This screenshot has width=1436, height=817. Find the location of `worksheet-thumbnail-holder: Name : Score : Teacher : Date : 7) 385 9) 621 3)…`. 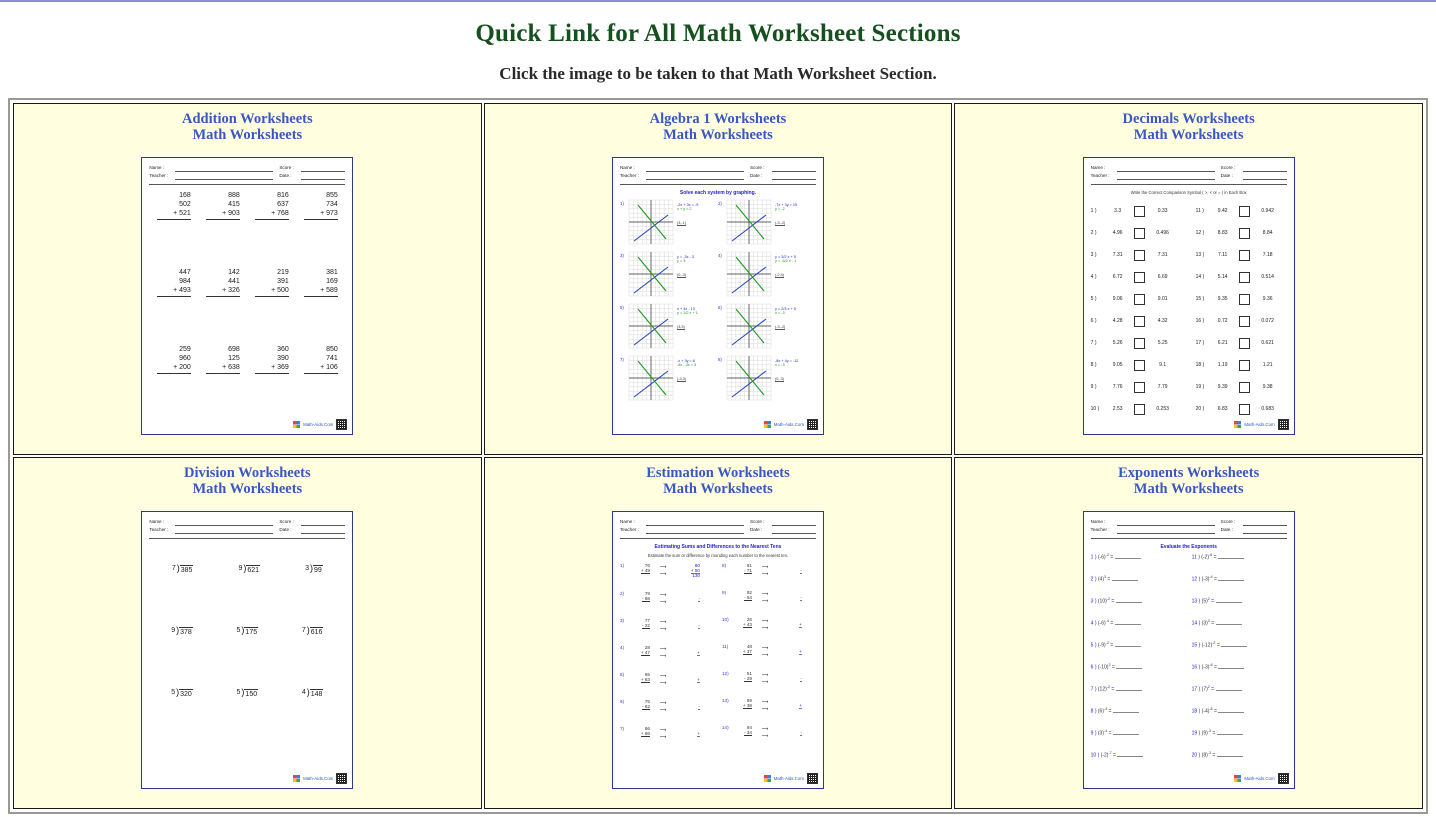

worksheet-thumbnail-holder: Name : Score : Teacher : Date : 7) 385 9) 621 3)… is located at coordinates (247, 650).